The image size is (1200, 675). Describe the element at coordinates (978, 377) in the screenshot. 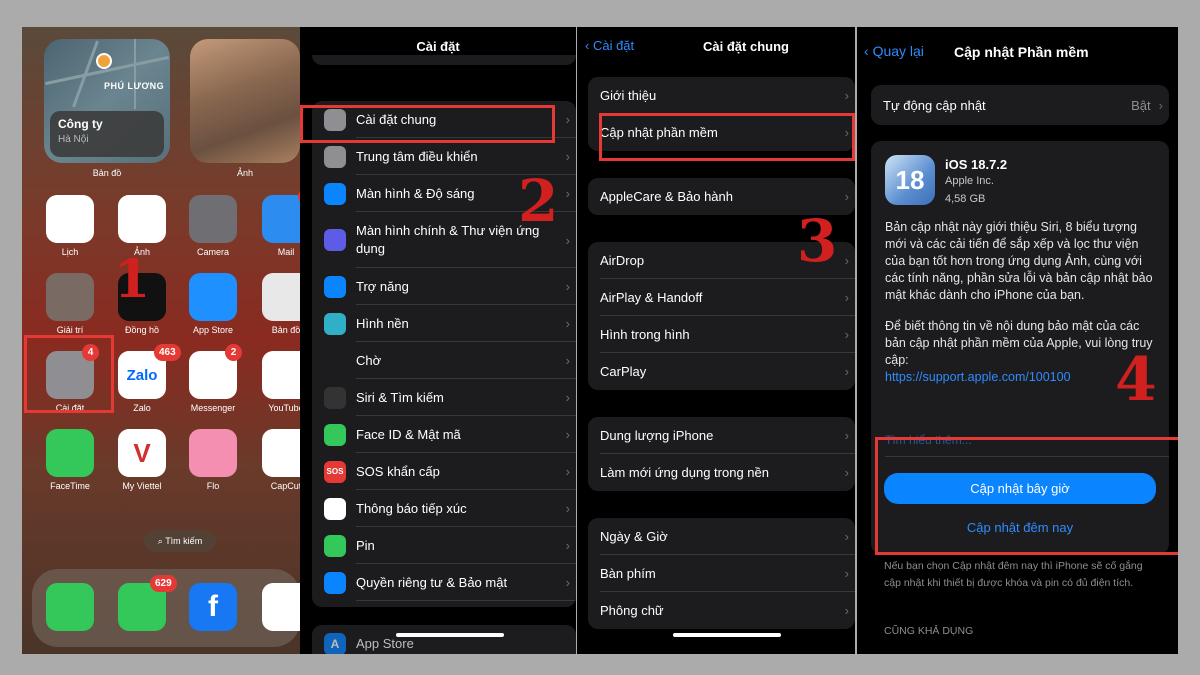

I see `security-link: https://support.apple.com/100100` at that location.